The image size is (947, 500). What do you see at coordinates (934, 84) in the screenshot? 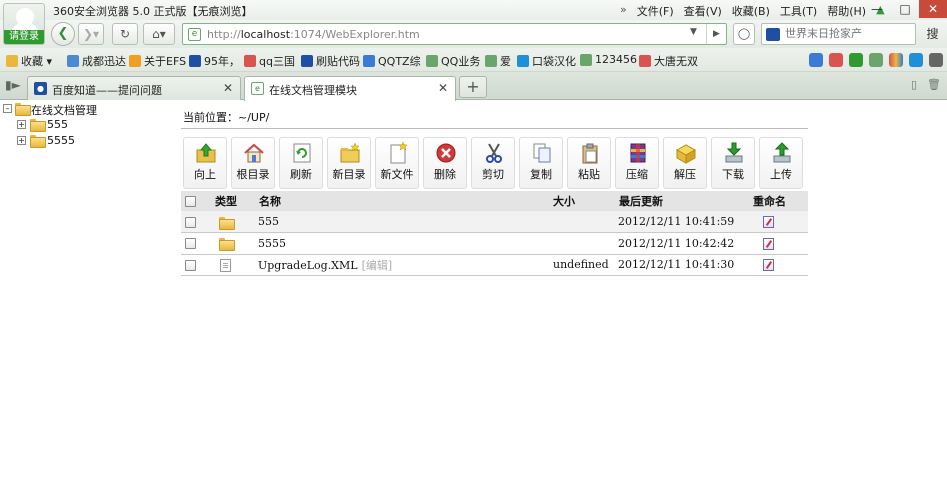
I see `trash-icon: 🗑` at bounding box center [934, 84].